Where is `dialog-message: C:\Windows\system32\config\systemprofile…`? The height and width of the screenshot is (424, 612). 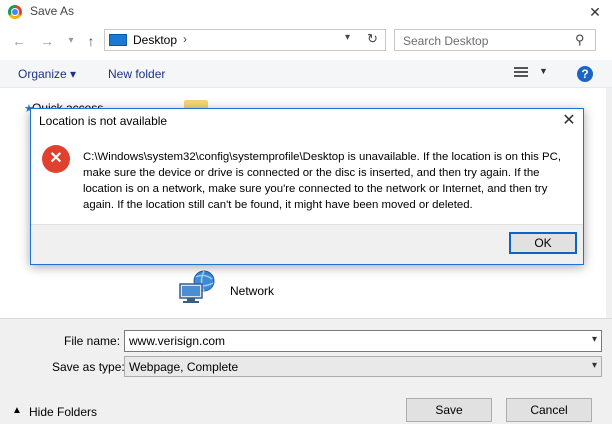
dialog-message: C:\Windows\system32\config\systemprofile… is located at coordinates (322, 181).